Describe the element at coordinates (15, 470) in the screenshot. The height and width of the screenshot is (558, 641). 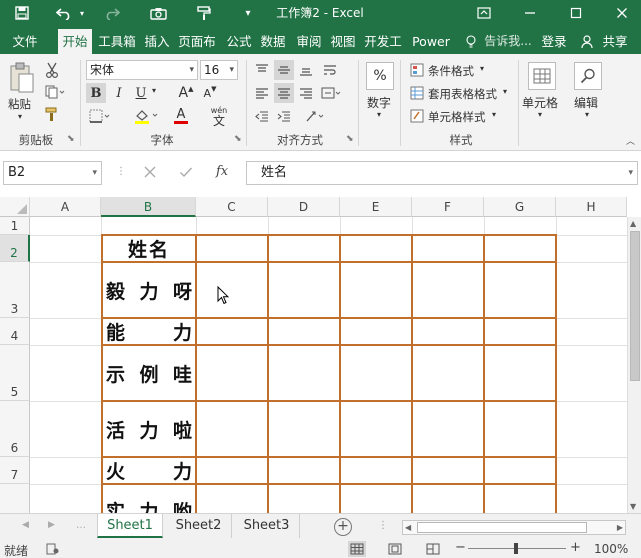
I see `row-header-7: 7` at that location.